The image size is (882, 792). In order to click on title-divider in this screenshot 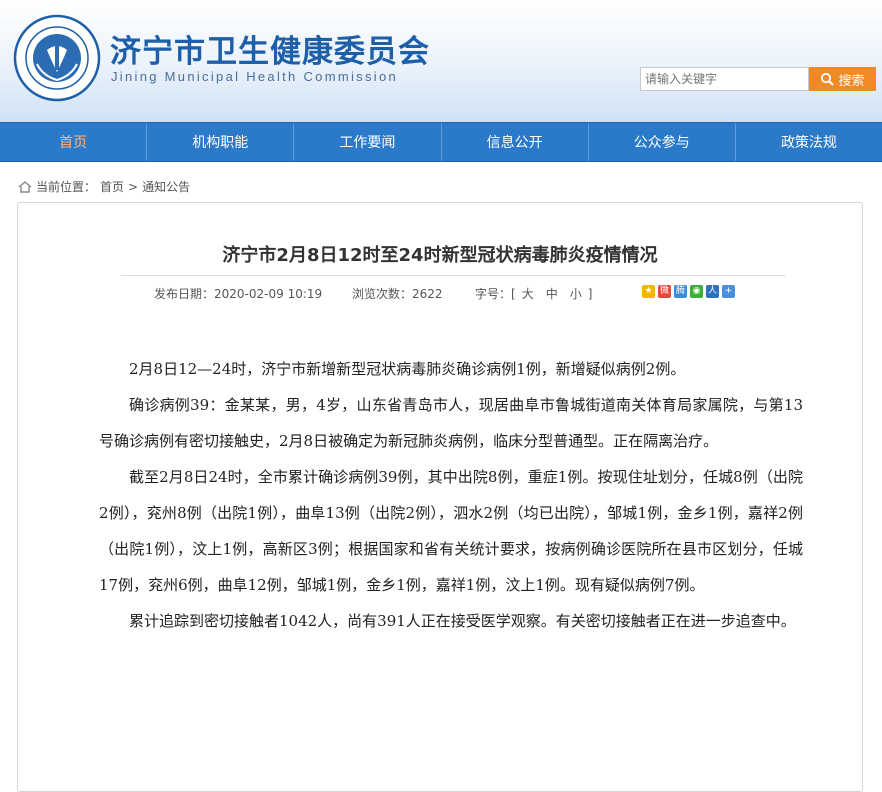, I will do `click(453, 275)`.